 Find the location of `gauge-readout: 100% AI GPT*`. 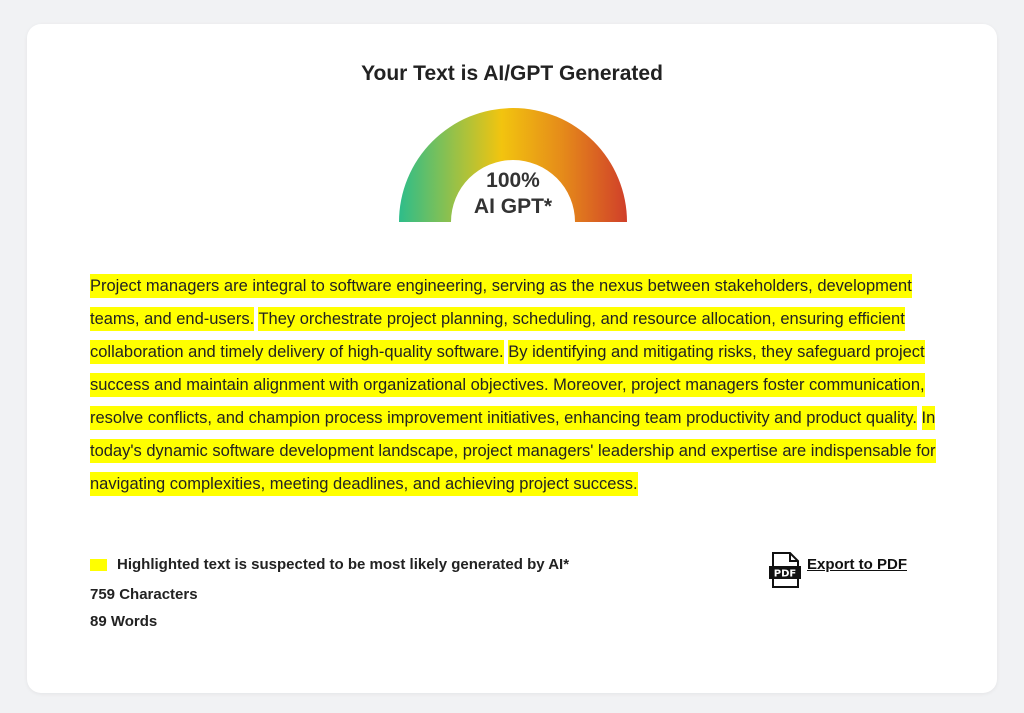

gauge-readout: 100% AI GPT* is located at coordinates (513, 194).